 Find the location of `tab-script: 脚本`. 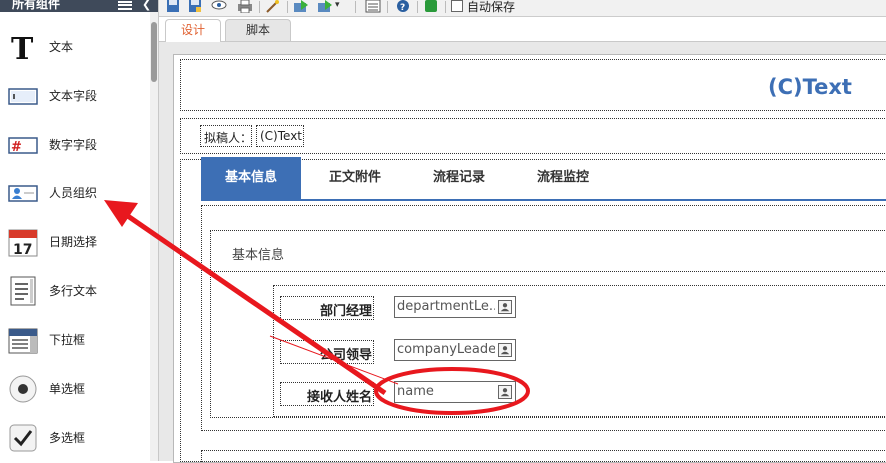

tab-script: 脚本 is located at coordinates (258, 30).